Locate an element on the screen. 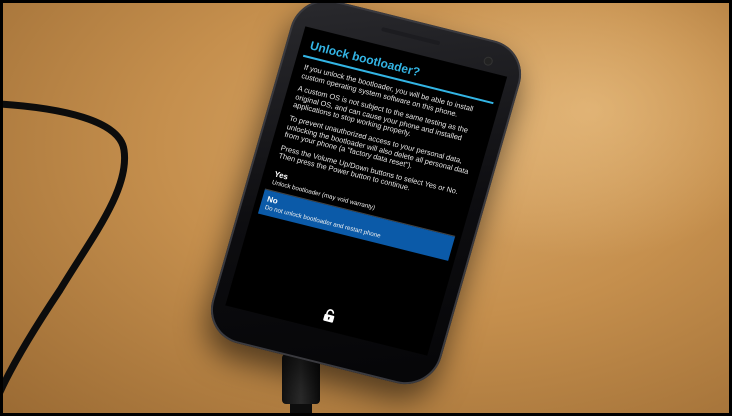  phone-camera is located at coordinates (488, 61).